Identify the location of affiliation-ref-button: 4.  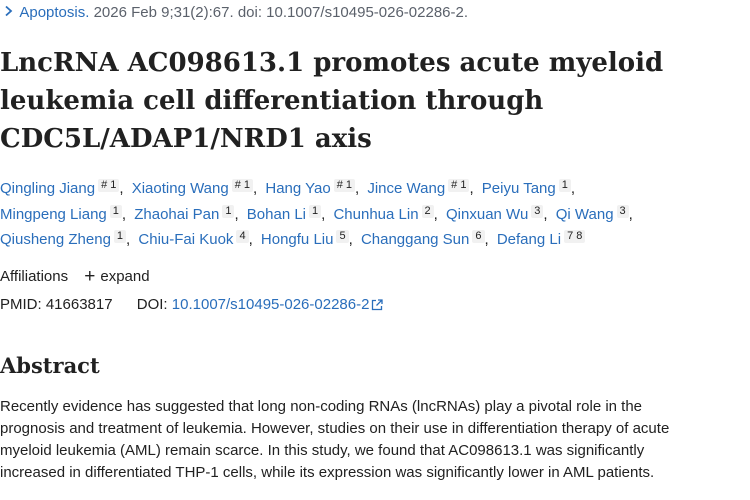
(242, 236).